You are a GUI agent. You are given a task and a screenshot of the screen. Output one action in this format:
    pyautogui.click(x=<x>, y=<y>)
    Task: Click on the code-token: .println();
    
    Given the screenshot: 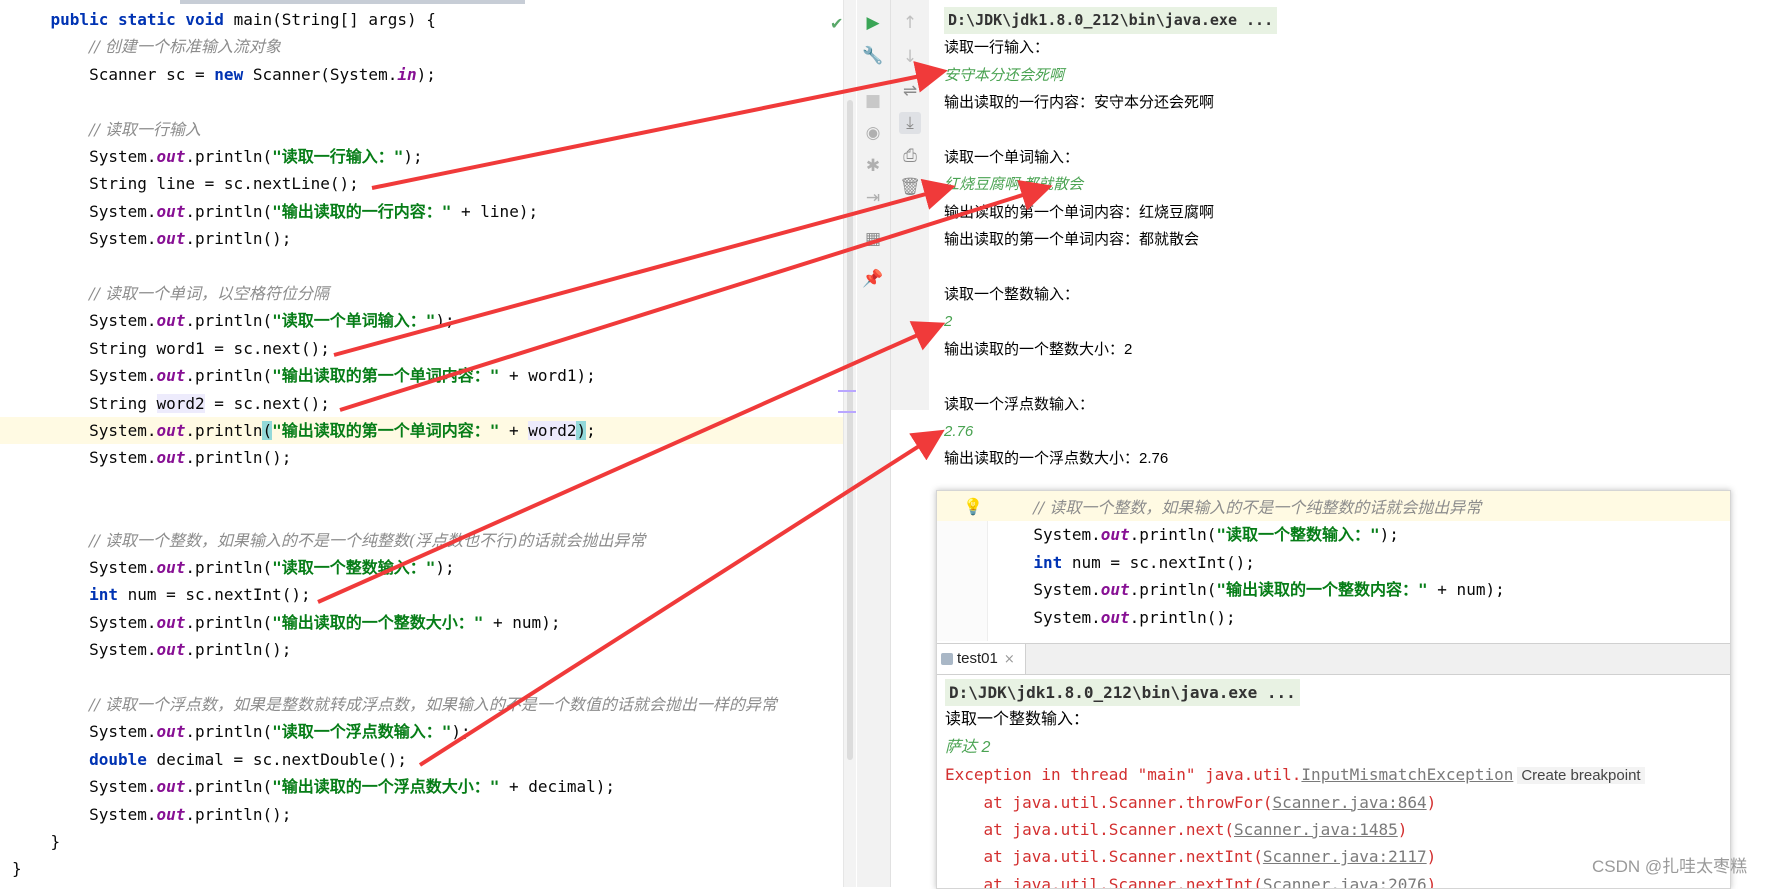 What is the action you would take?
    pyautogui.click(x=238, y=650)
    